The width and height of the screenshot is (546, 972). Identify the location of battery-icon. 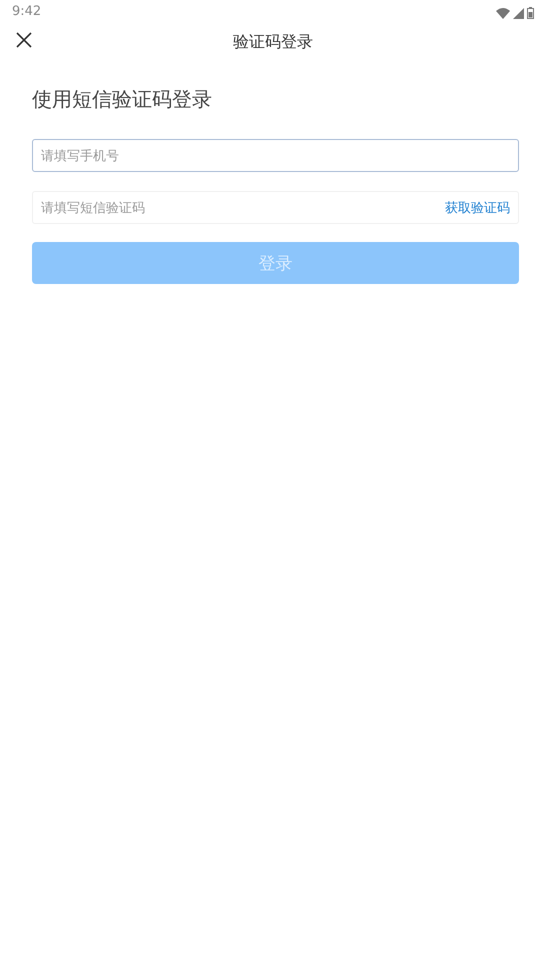
(530, 13).